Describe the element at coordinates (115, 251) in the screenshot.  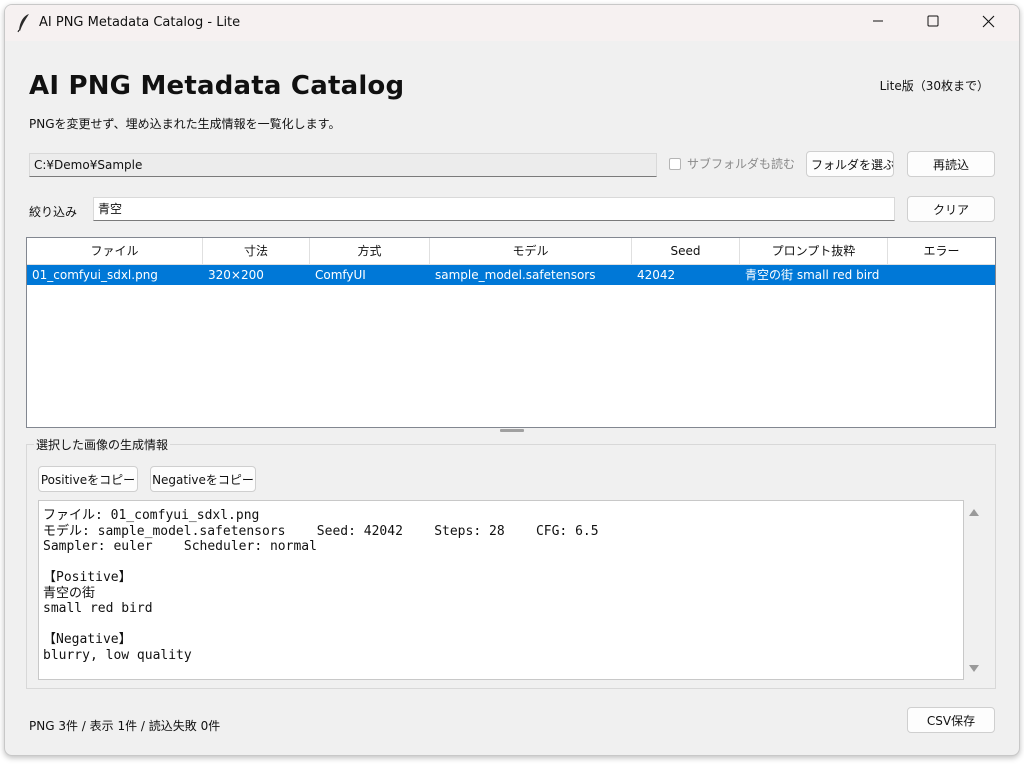
I see `column-header-file: ファイル` at that location.